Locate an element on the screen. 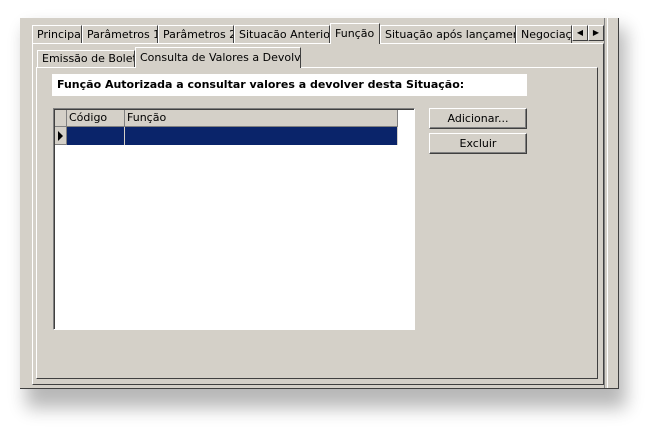  delete-button: Excluir is located at coordinates (478, 143).